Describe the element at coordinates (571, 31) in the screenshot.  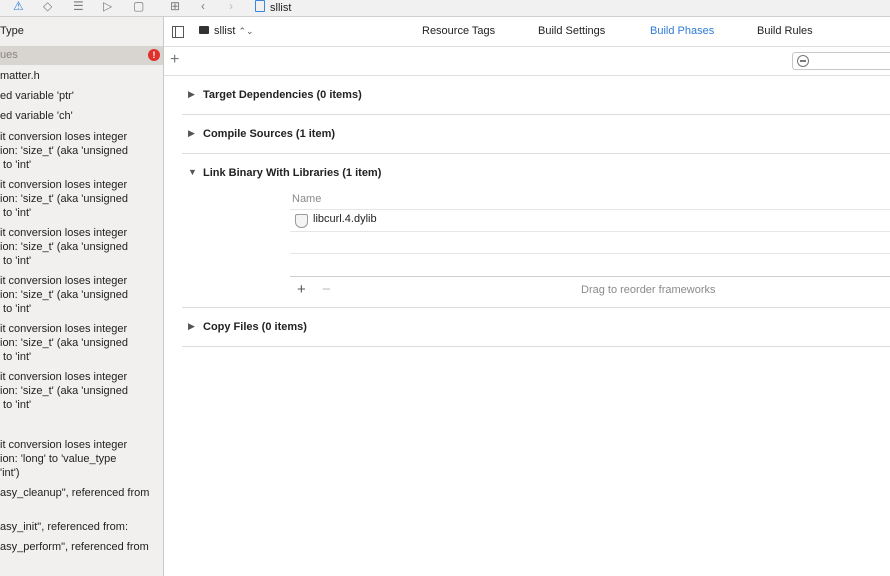
I see `tab-build-settings: Build Settings` at that location.